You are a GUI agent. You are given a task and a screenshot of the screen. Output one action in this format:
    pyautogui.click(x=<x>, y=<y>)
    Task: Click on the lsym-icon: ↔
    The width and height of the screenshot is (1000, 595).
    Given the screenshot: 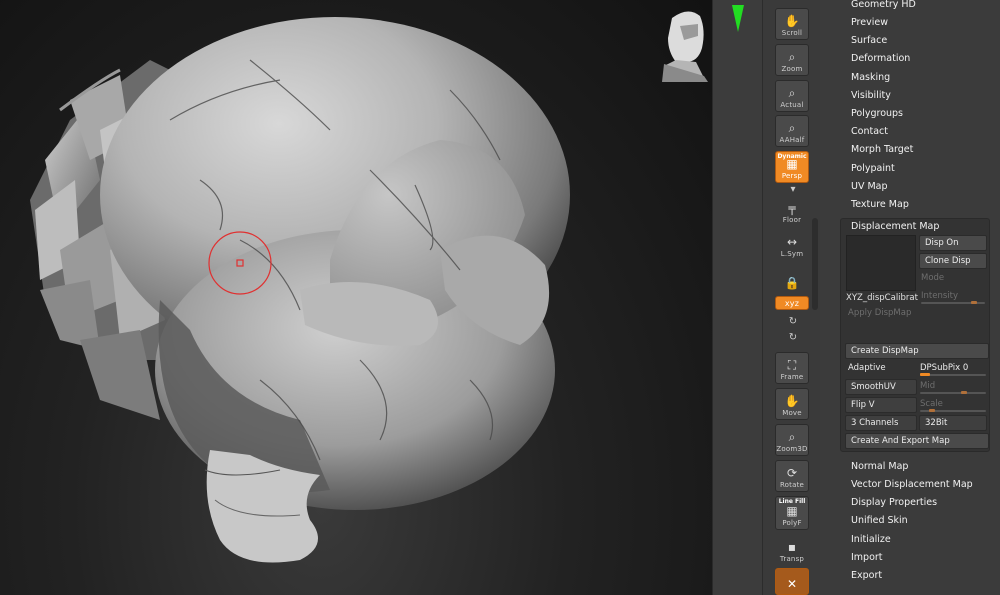 What is the action you would take?
    pyautogui.click(x=792, y=242)
    